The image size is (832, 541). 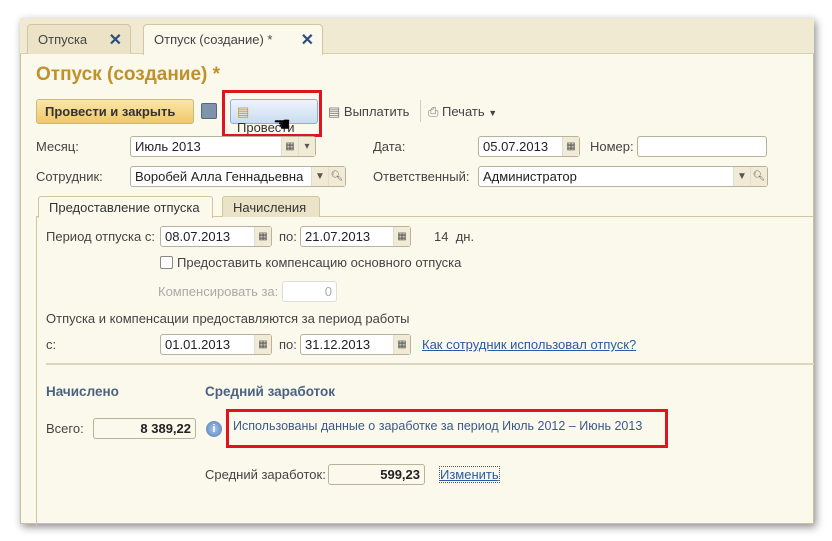 I want to click on tab-label: Отпуск (создание) *, so click(x=213, y=39).